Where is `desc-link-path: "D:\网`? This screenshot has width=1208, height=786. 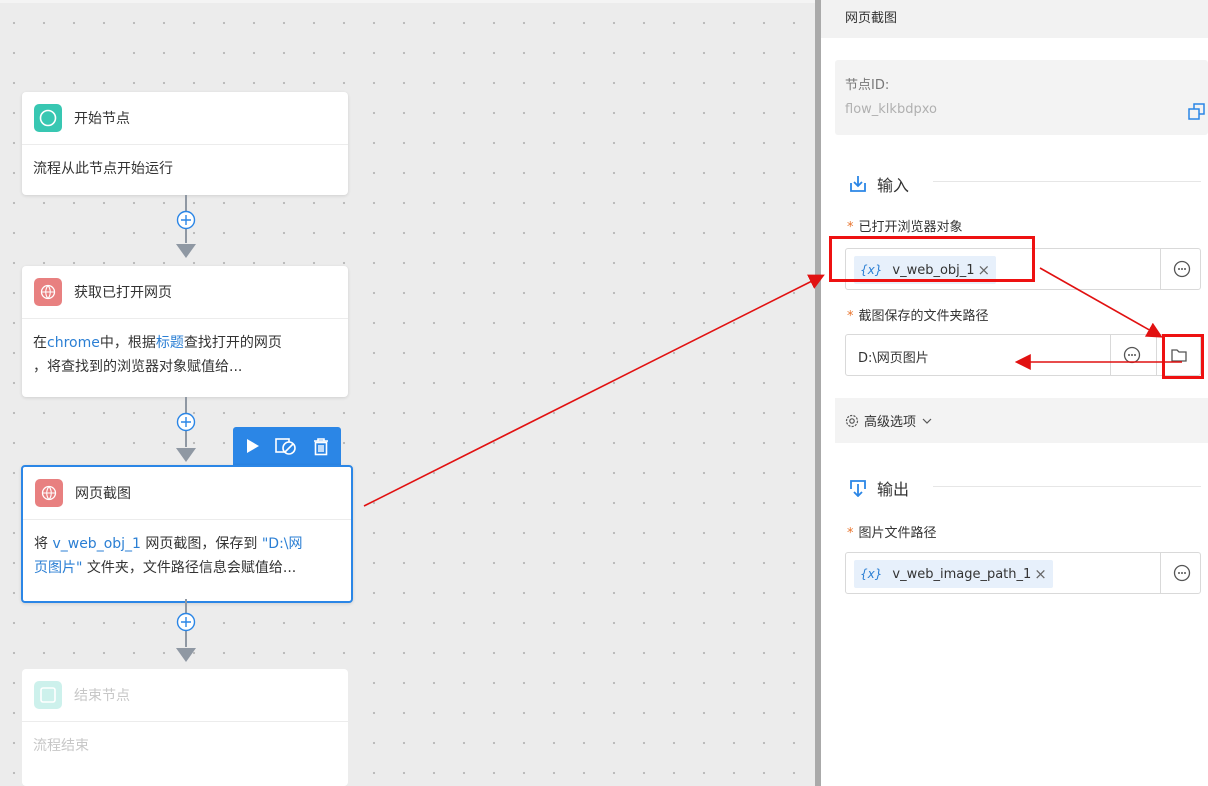 desc-link-path: "D:\网 is located at coordinates (282, 544).